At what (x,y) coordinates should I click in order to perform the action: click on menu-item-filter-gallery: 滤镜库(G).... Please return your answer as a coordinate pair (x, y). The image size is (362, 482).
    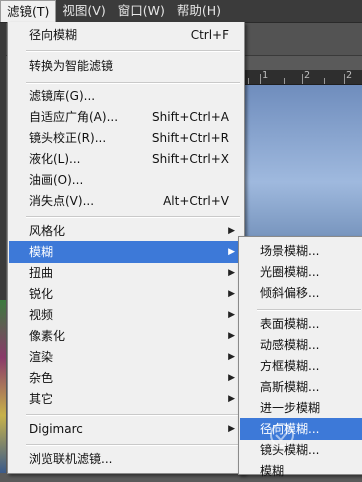
    Looking at the image, I should click on (126, 96).